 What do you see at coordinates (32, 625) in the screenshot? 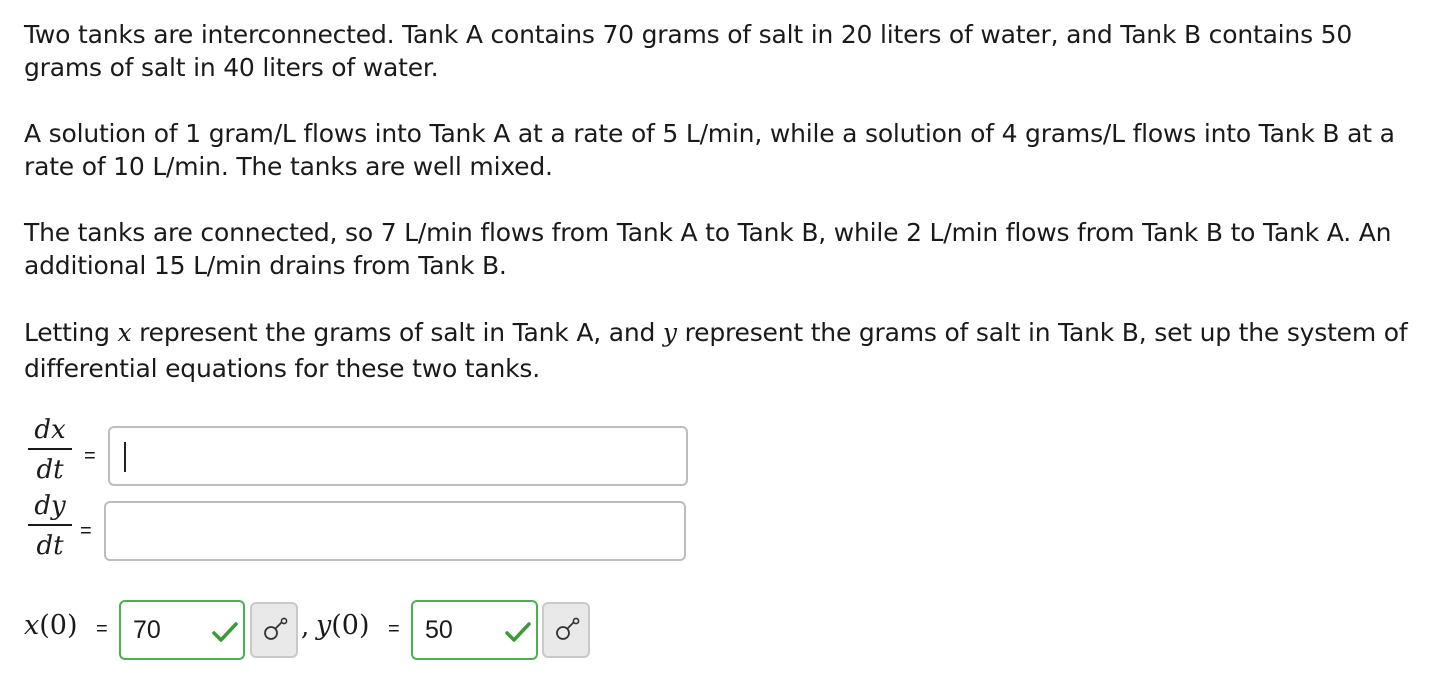
I see `x-variable: x` at bounding box center [32, 625].